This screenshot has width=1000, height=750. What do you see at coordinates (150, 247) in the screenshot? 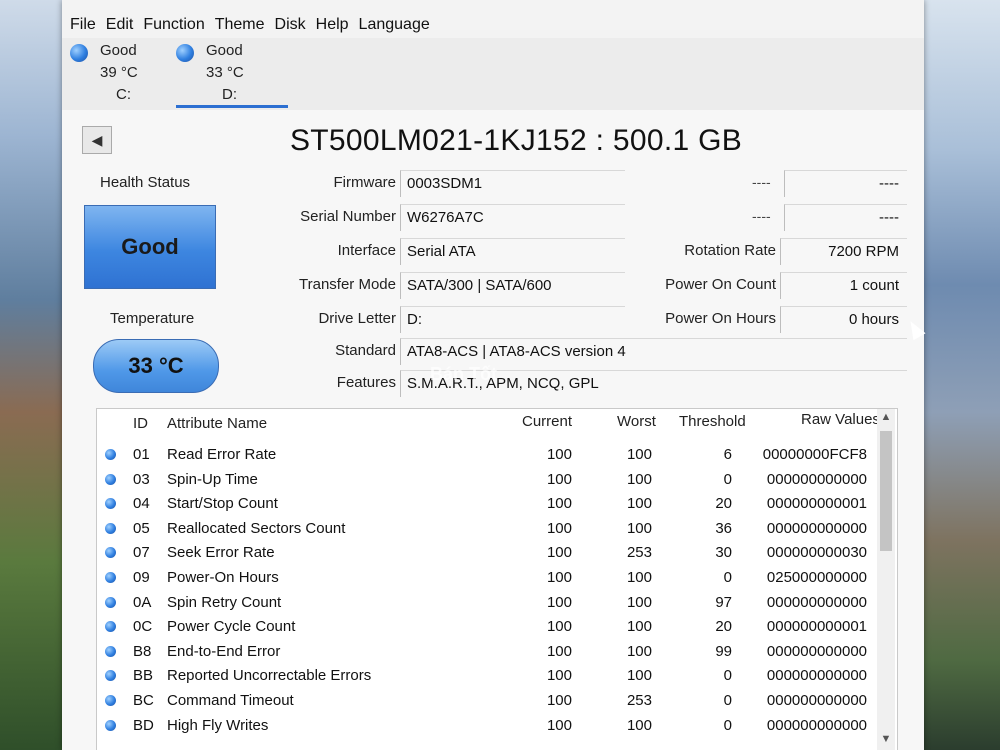
I see `health-status-button: Good` at bounding box center [150, 247].